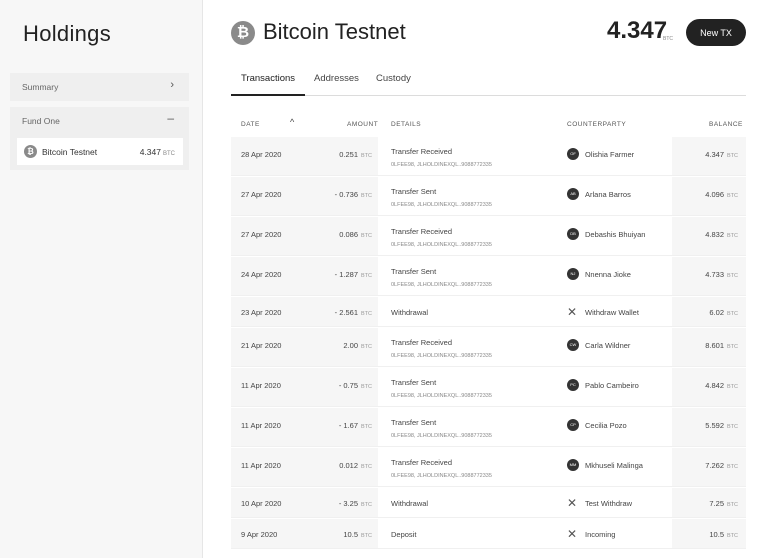  Describe the element at coordinates (353, 312) in the screenshot. I see `cell-amount: - 2.561 BTC` at that location.